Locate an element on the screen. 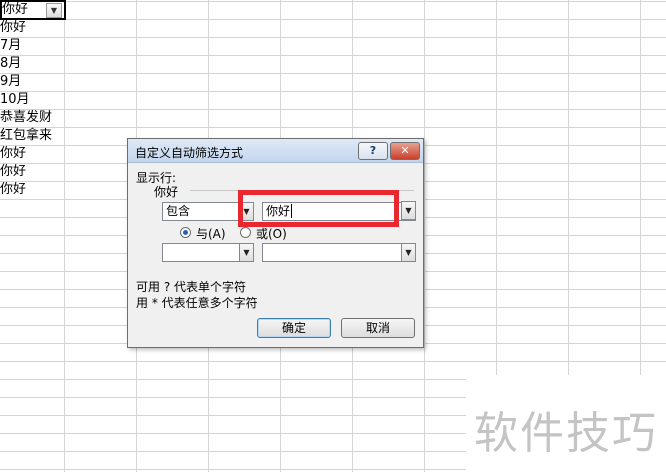 Image resolution: width=666 pixels, height=472 pixels. and-radio-label: 与(A) is located at coordinates (211, 233).